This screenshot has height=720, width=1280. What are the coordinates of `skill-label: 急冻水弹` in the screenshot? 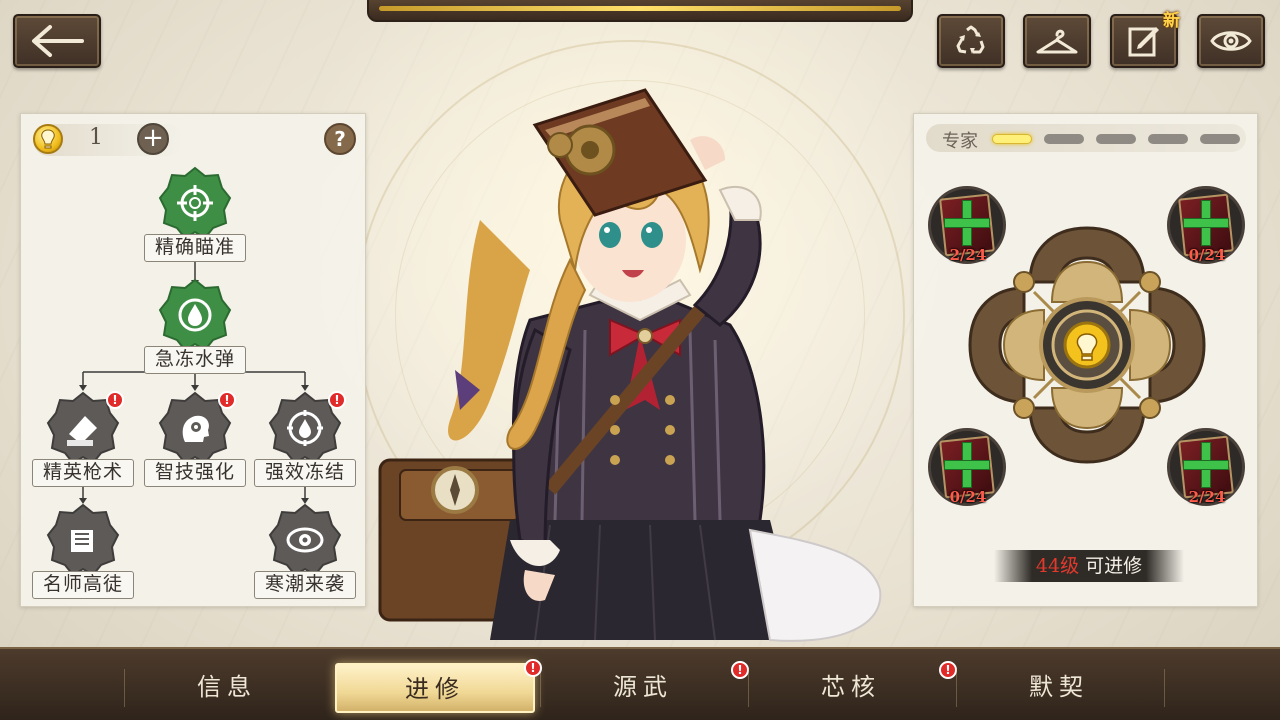 It's located at (195, 360).